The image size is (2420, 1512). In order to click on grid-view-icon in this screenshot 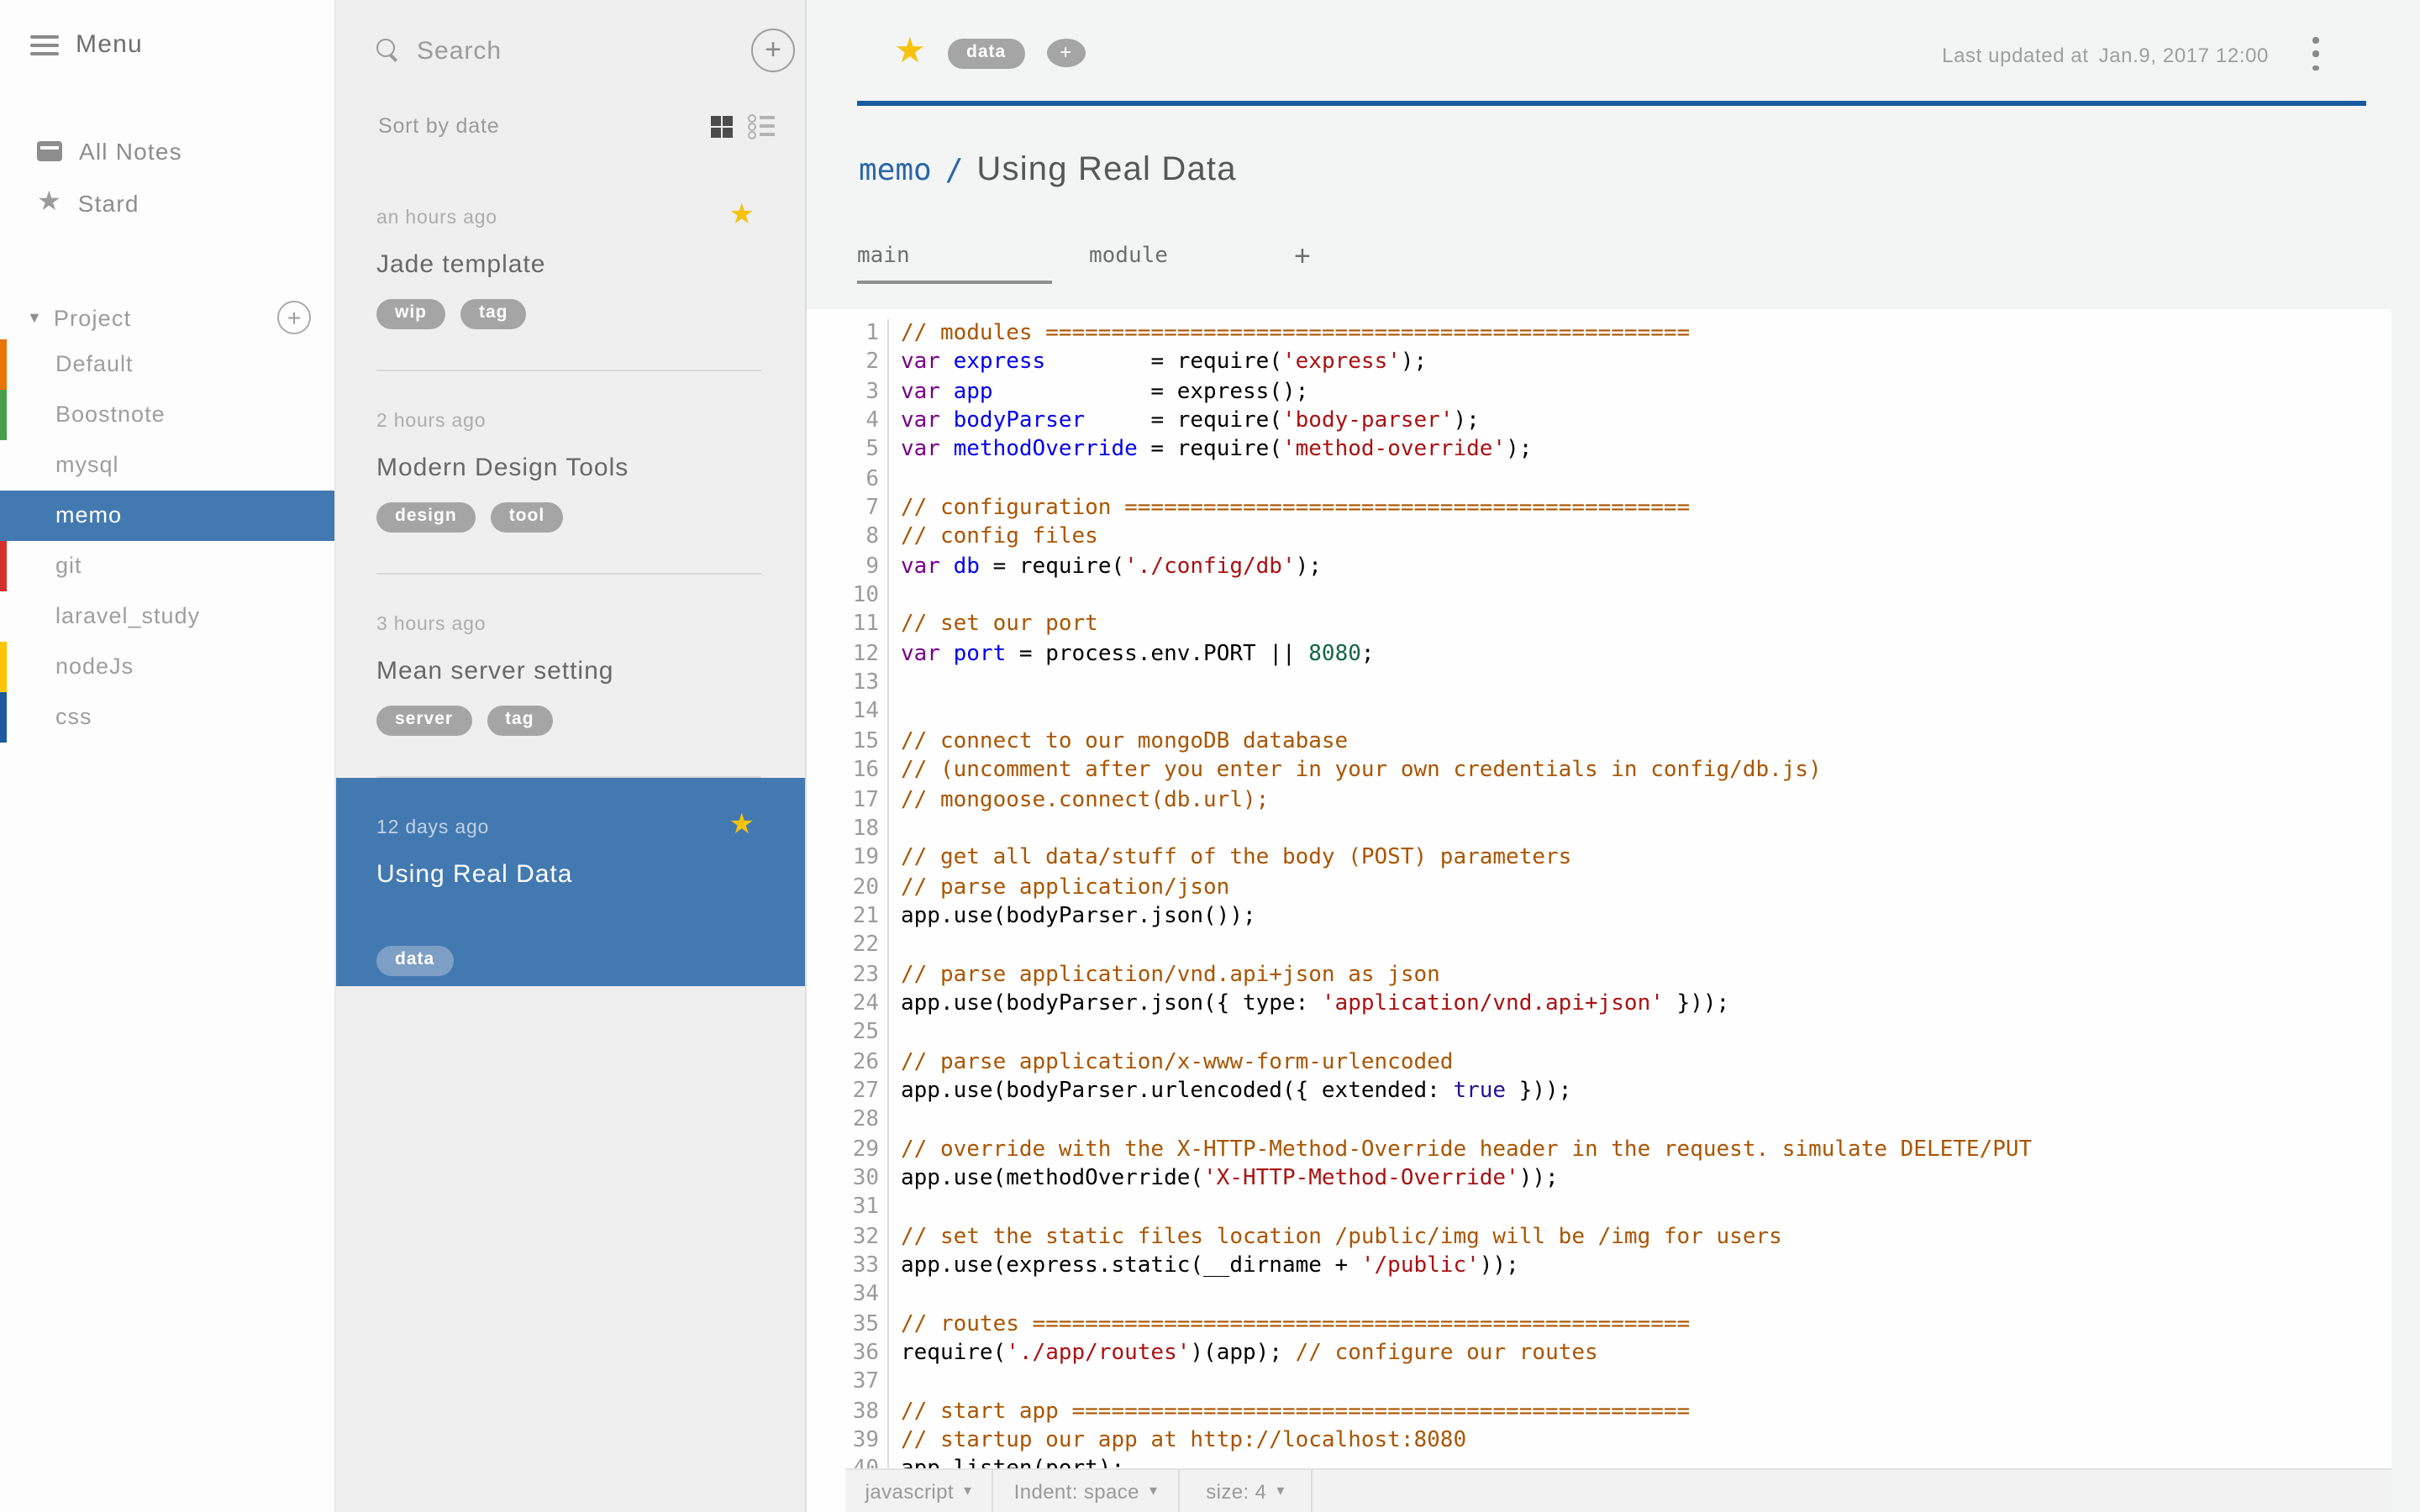, I will do `click(722, 126)`.